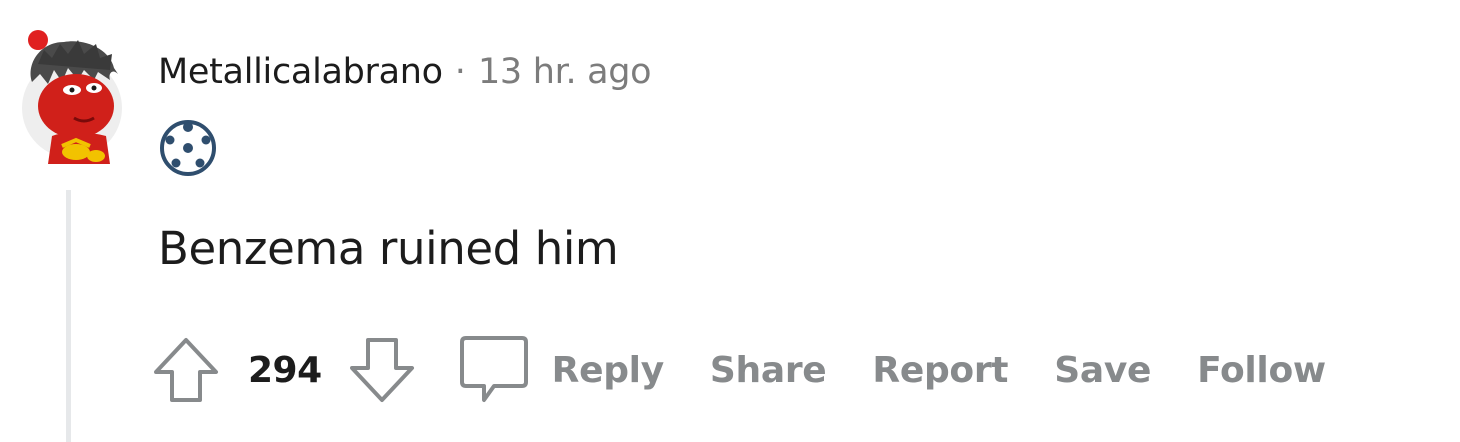 The image size is (1460, 442). I want to click on vote-score: 294, so click(285, 370).